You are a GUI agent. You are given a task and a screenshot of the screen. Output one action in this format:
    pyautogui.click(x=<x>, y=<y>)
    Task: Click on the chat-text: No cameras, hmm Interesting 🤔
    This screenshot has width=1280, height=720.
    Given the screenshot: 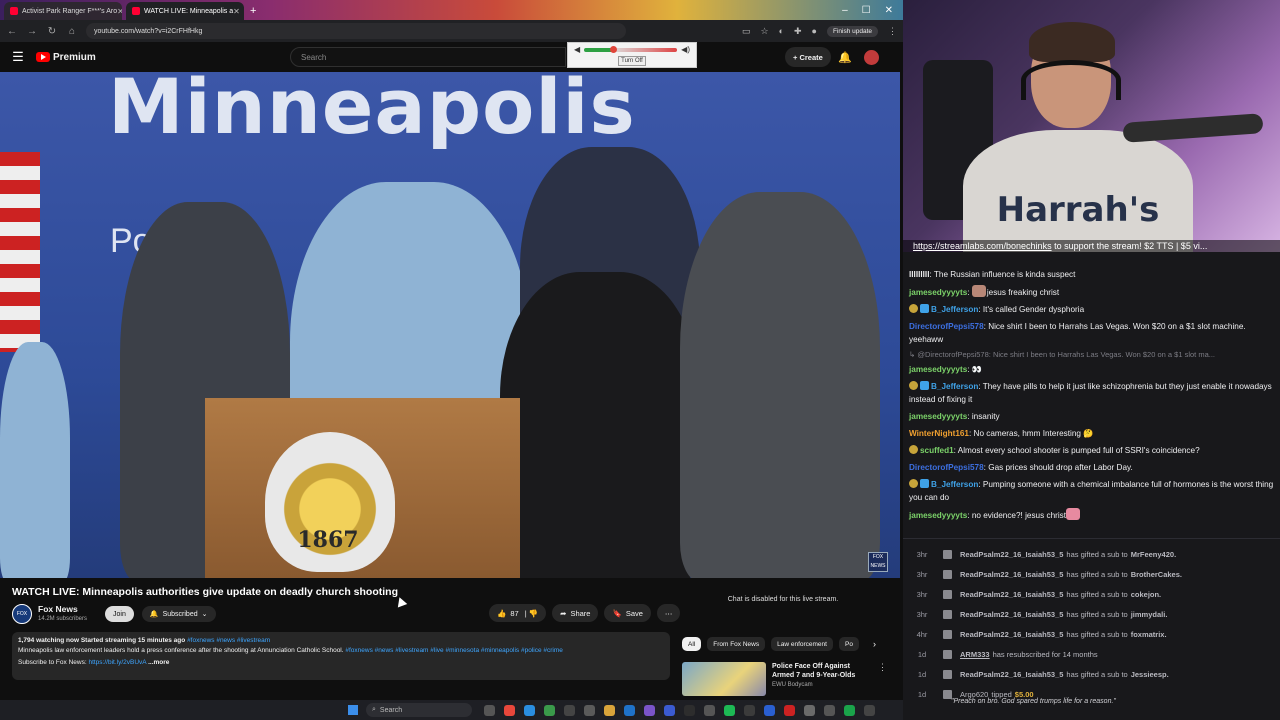 What is the action you would take?
    pyautogui.click(x=1033, y=433)
    